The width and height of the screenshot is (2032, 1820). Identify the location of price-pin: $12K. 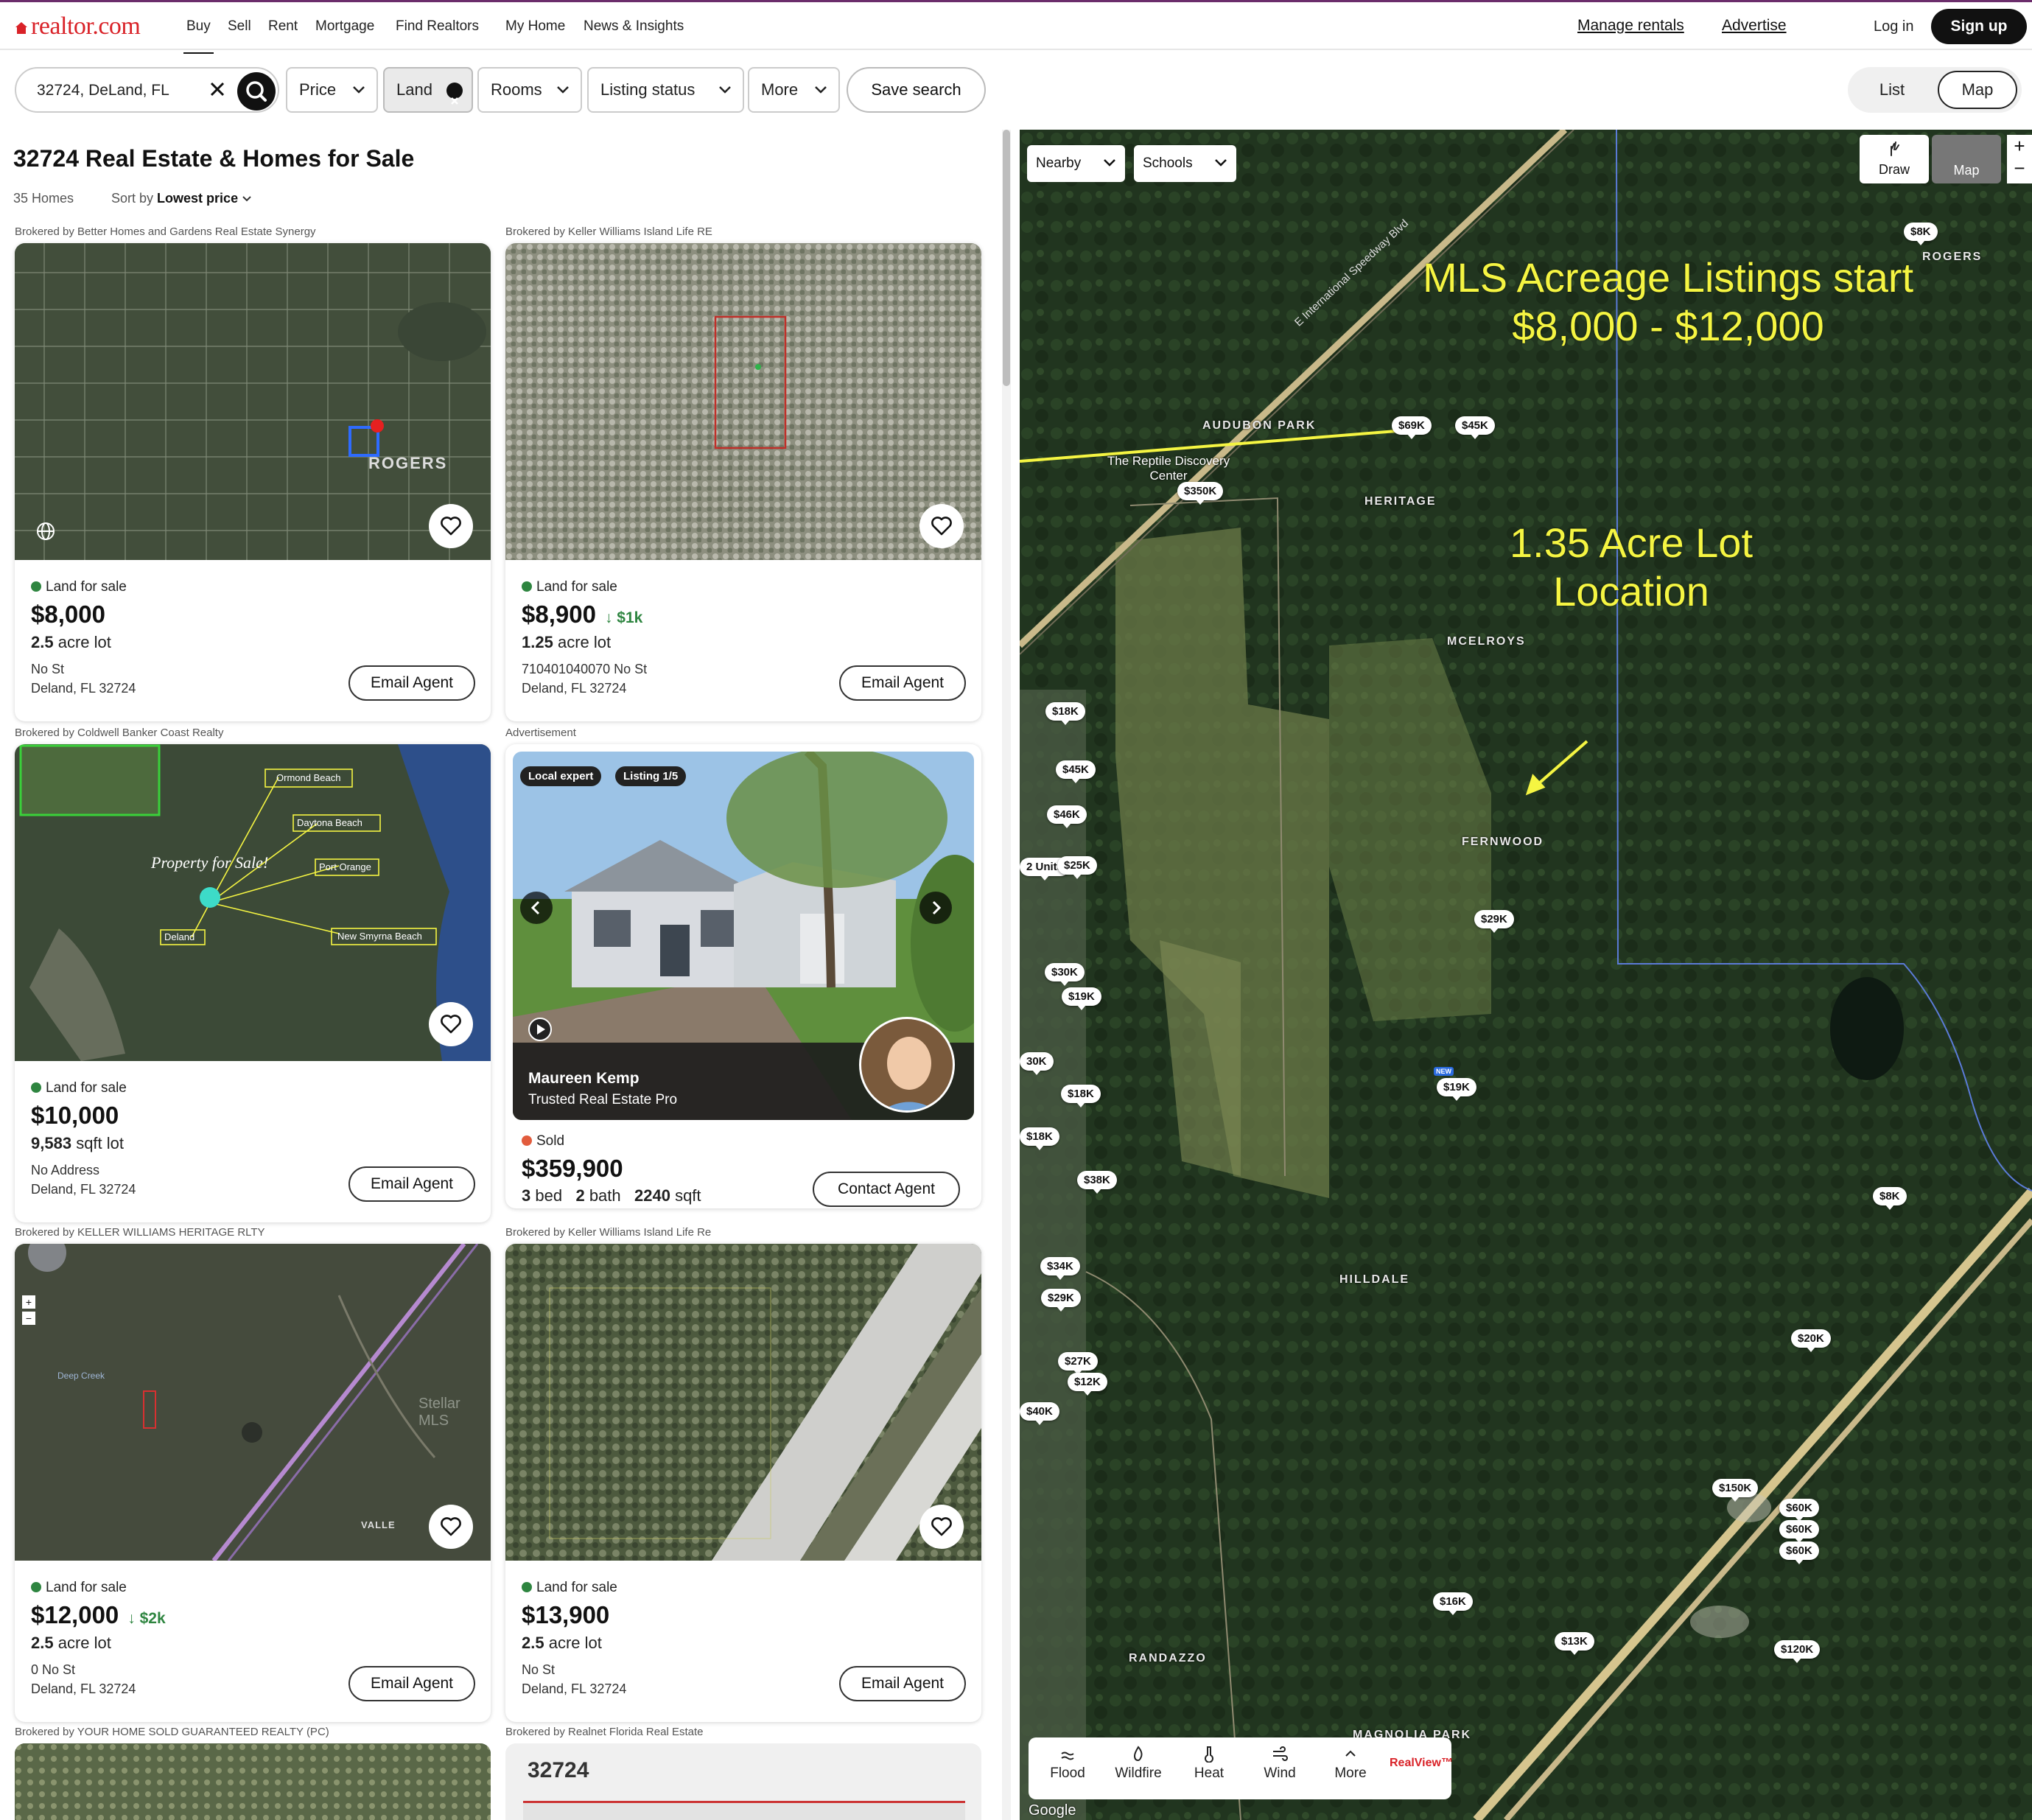
(1087, 1384).